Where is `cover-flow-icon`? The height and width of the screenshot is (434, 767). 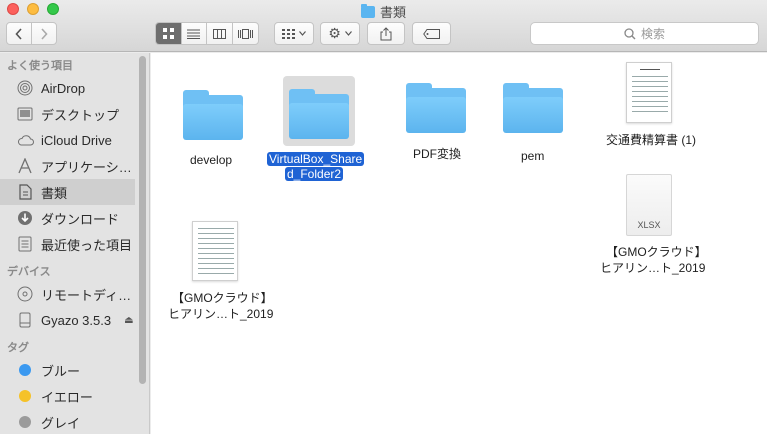 cover-flow-icon is located at coordinates (245, 33).